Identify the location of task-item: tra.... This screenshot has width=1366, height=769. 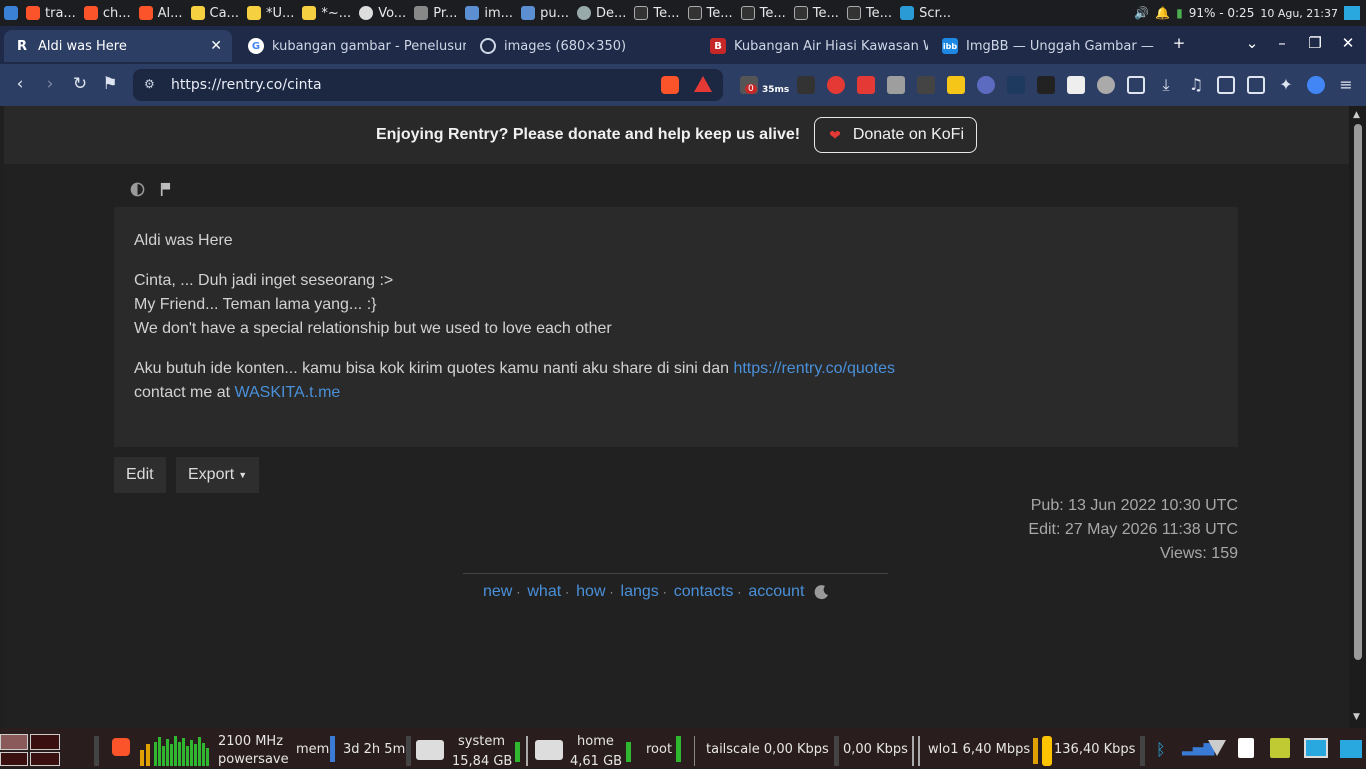
(51, 13).